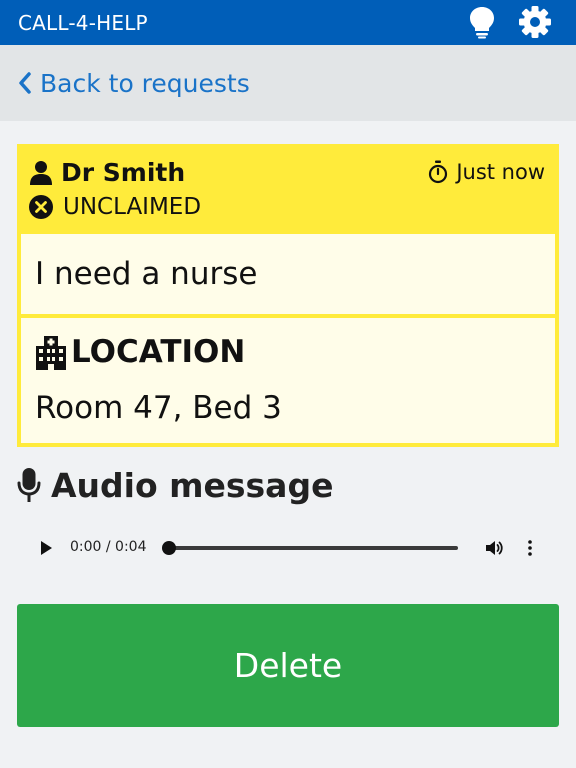 This screenshot has height=768, width=576. What do you see at coordinates (535, 22) in the screenshot?
I see `gear-icon` at bounding box center [535, 22].